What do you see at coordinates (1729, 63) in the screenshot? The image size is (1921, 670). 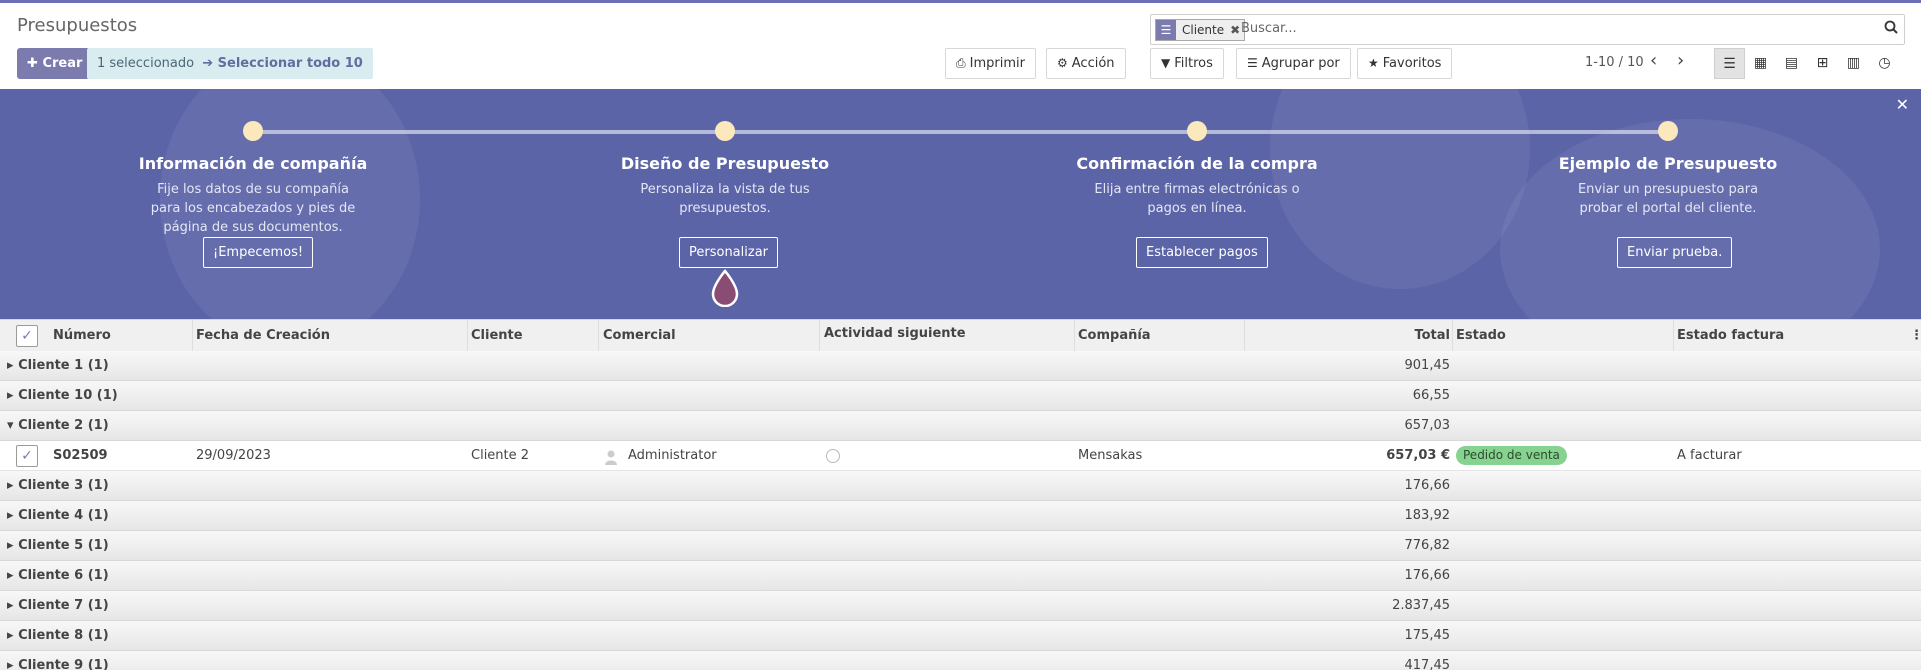 I see `list-view-icon: ☰` at bounding box center [1729, 63].